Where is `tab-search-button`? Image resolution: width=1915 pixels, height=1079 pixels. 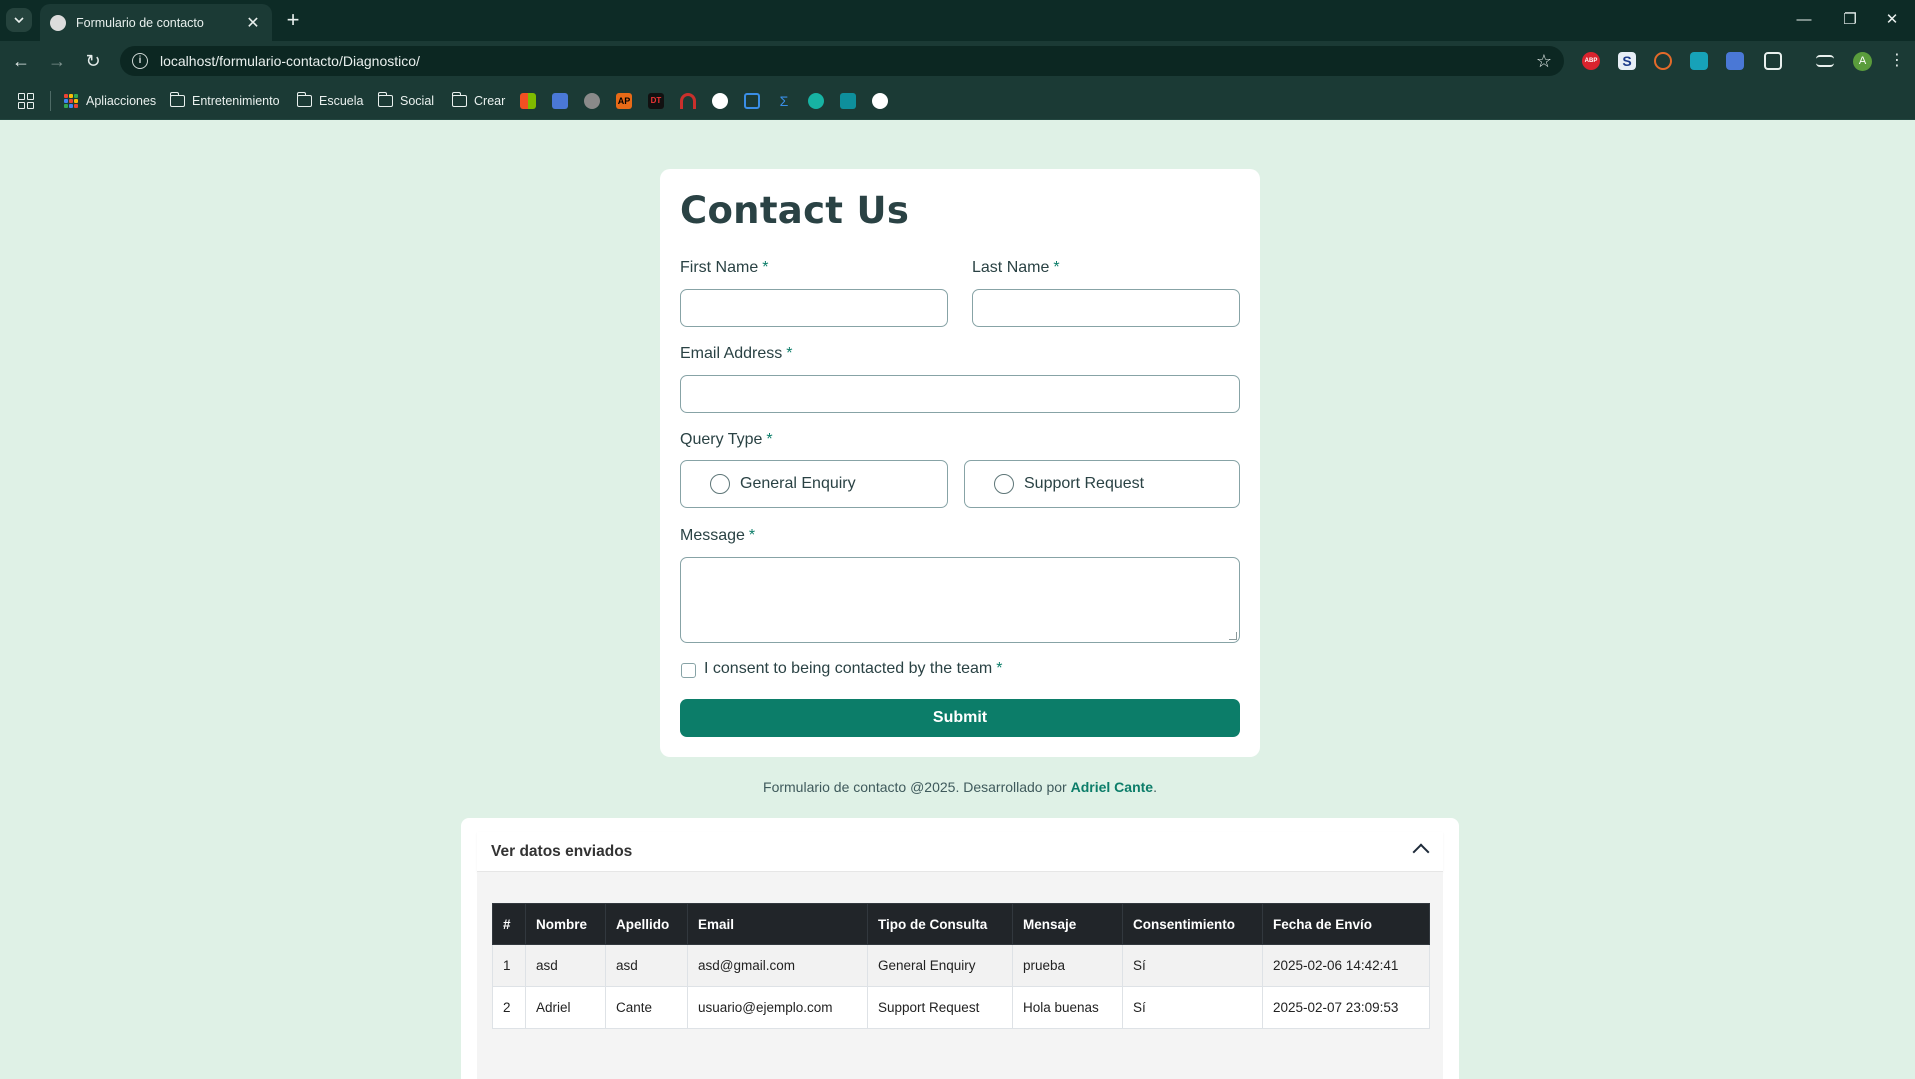
tab-search-button is located at coordinates (19, 20).